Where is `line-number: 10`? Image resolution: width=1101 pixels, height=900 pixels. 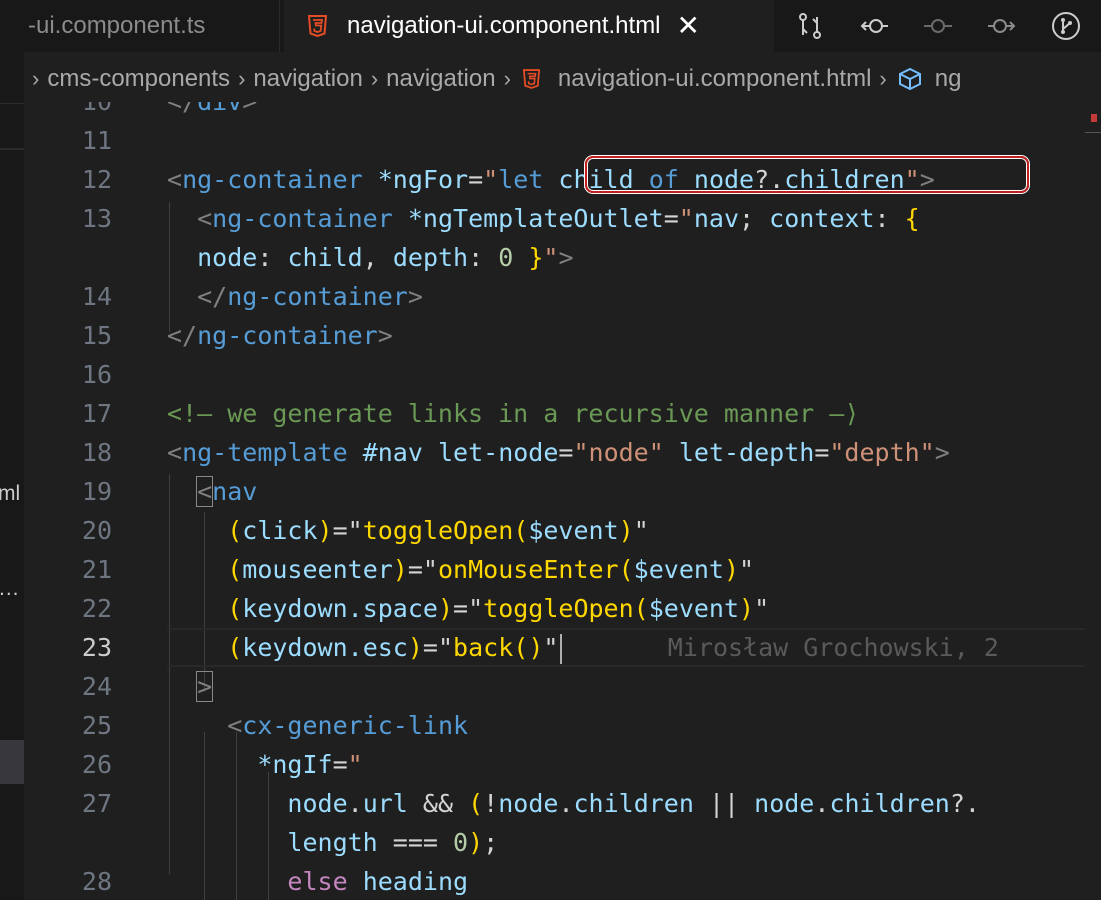 line-number: 10 is located at coordinates (68, 111).